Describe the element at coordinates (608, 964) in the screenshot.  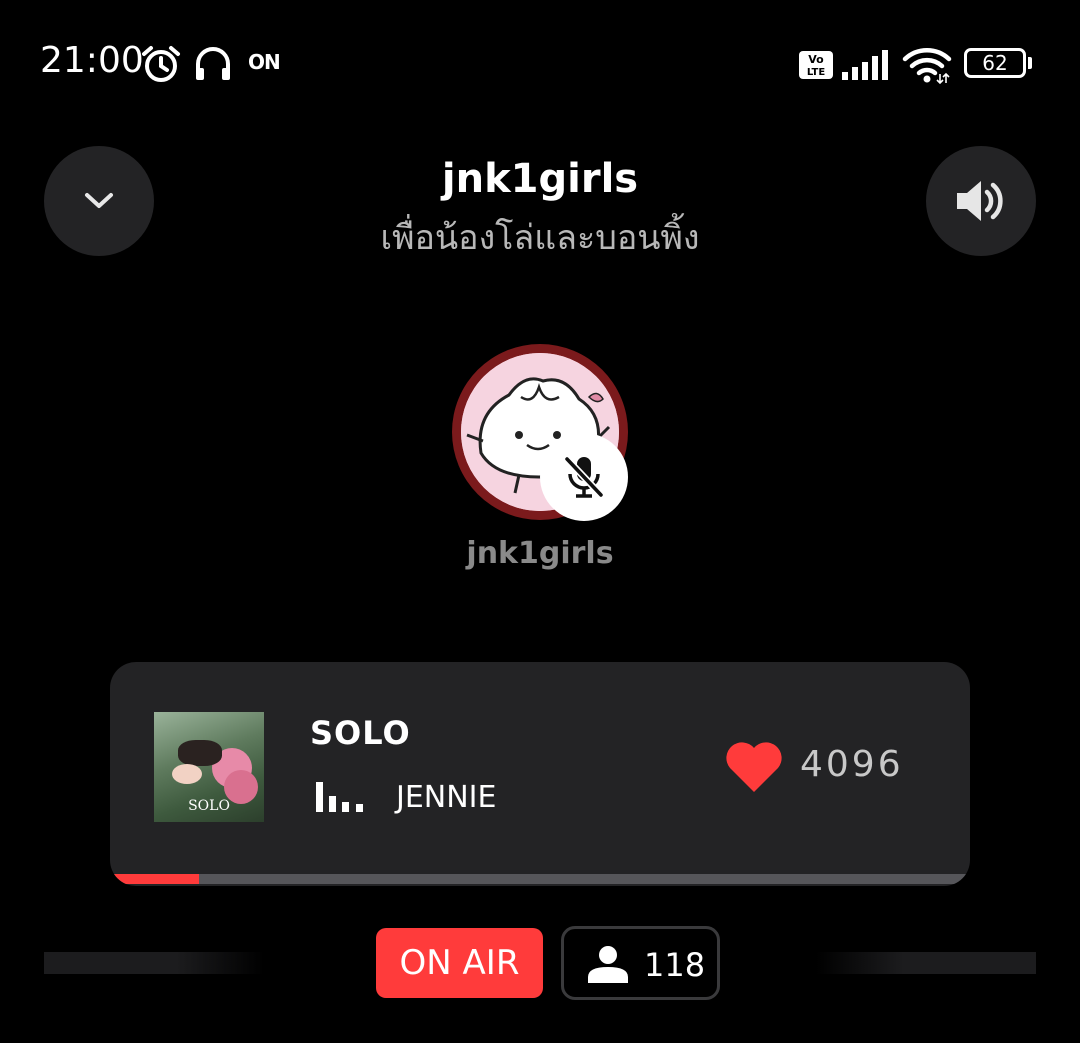
I see `person-icon` at that location.